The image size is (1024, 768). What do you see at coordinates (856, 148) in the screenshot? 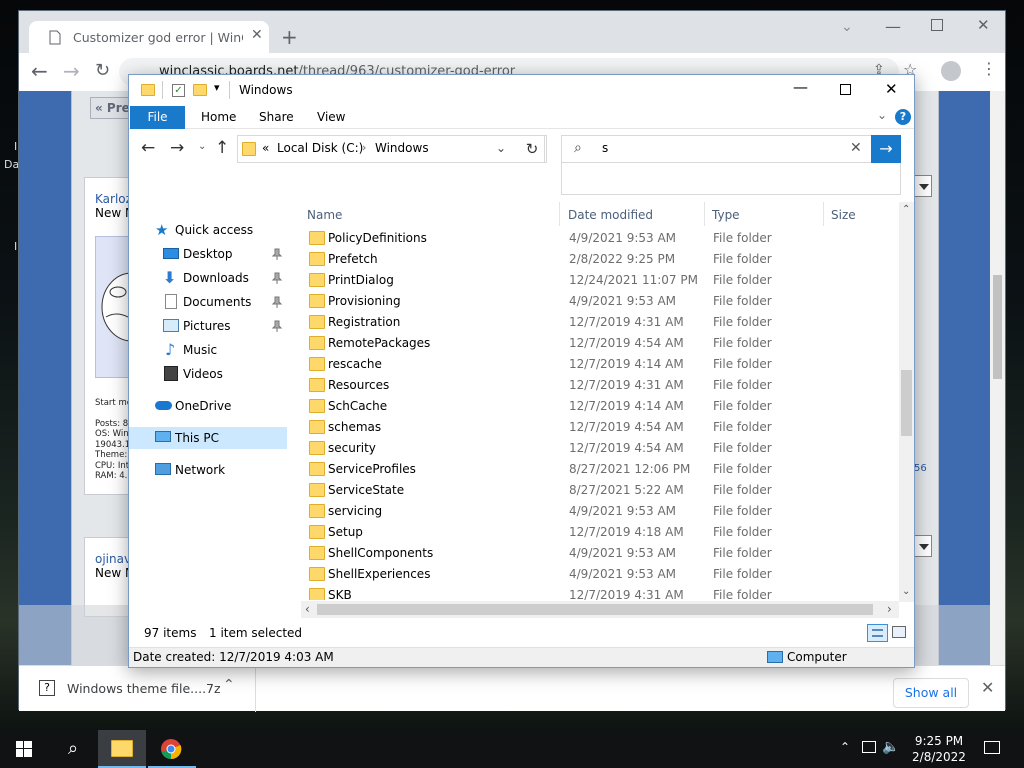
I see `clear-search-icon: ✕` at bounding box center [856, 148].